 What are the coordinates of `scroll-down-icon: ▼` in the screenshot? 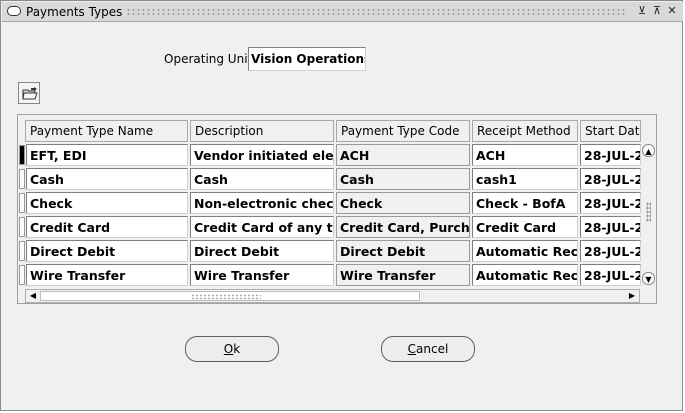 It's located at (648, 278).